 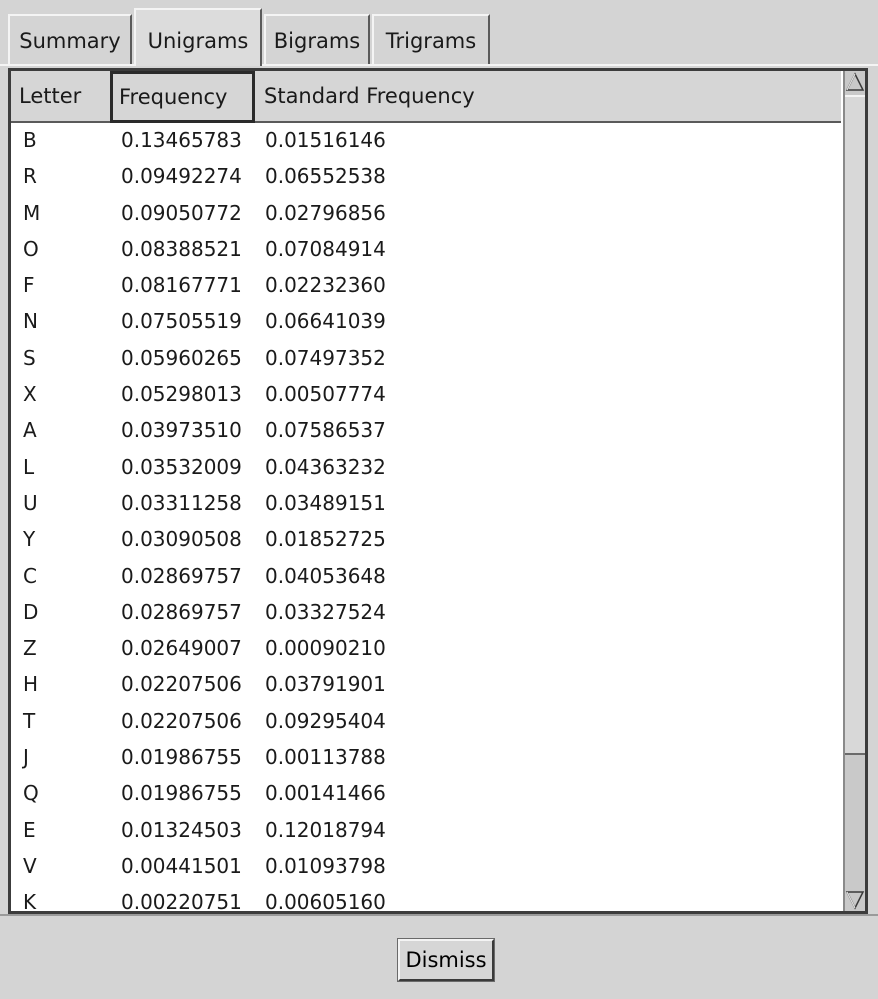 What do you see at coordinates (325, 611) in the screenshot?
I see `standard-frequency-cell: 0.03327524` at bounding box center [325, 611].